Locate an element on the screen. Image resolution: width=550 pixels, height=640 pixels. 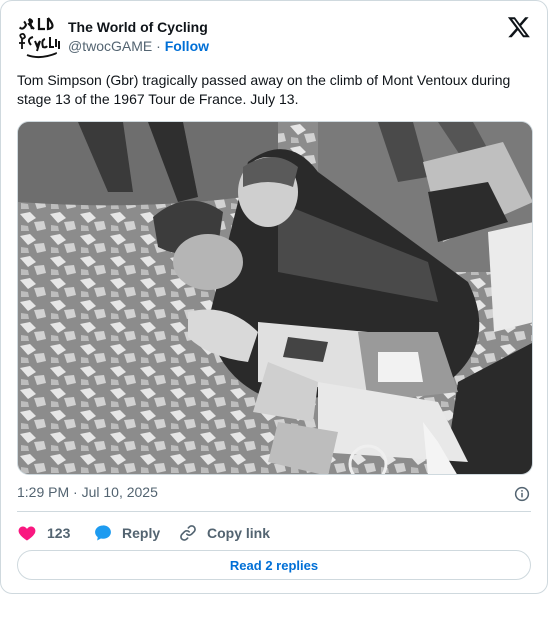
post-header: The World of Cycling @twocGAME · Follow is located at coordinates (274, 38).